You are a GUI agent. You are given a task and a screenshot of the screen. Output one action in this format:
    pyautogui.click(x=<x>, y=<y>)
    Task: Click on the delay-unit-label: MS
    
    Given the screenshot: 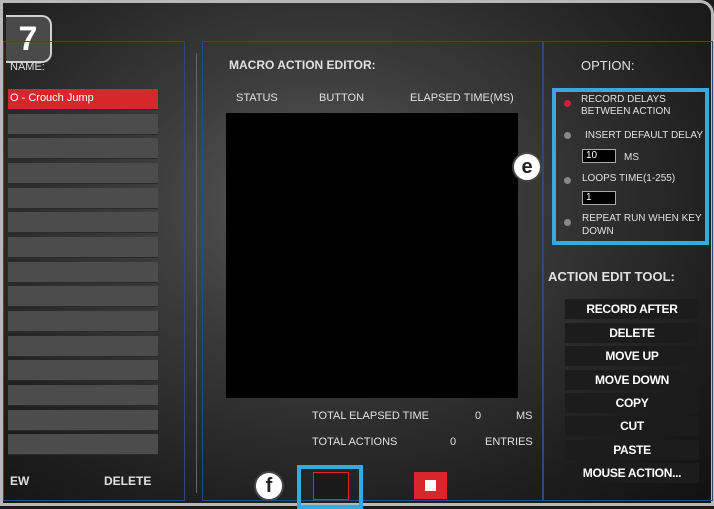 What is the action you would take?
    pyautogui.click(x=631, y=157)
    